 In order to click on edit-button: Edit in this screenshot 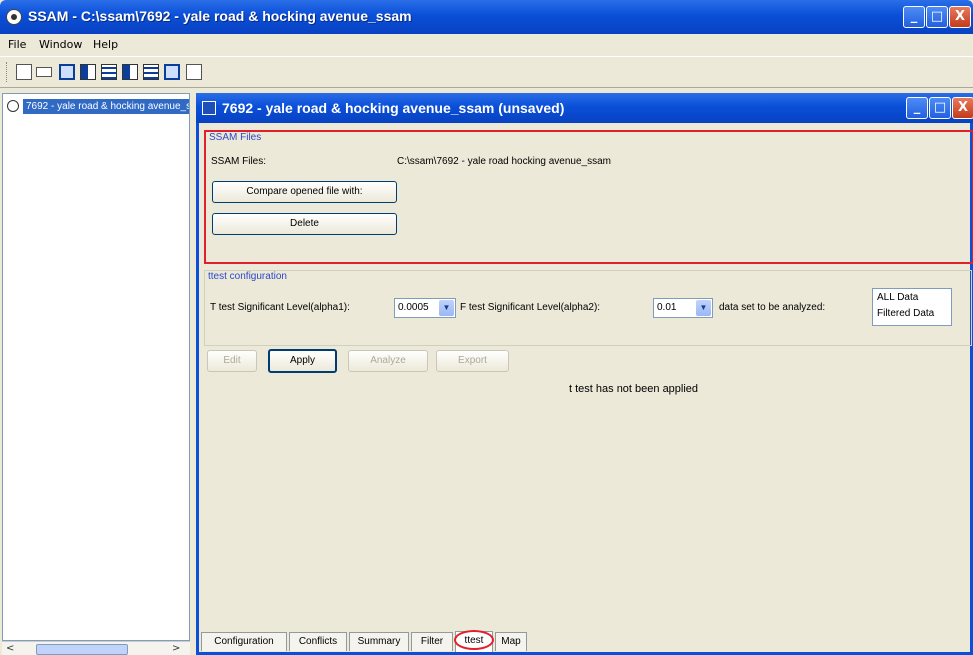, I will do `click(232, 361)`.